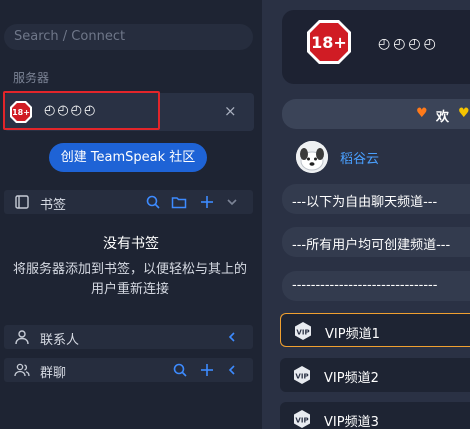  Describe the element at coordinates (365, 285) in the screenshot. I see `channel-label: -------------------------------` at that location.